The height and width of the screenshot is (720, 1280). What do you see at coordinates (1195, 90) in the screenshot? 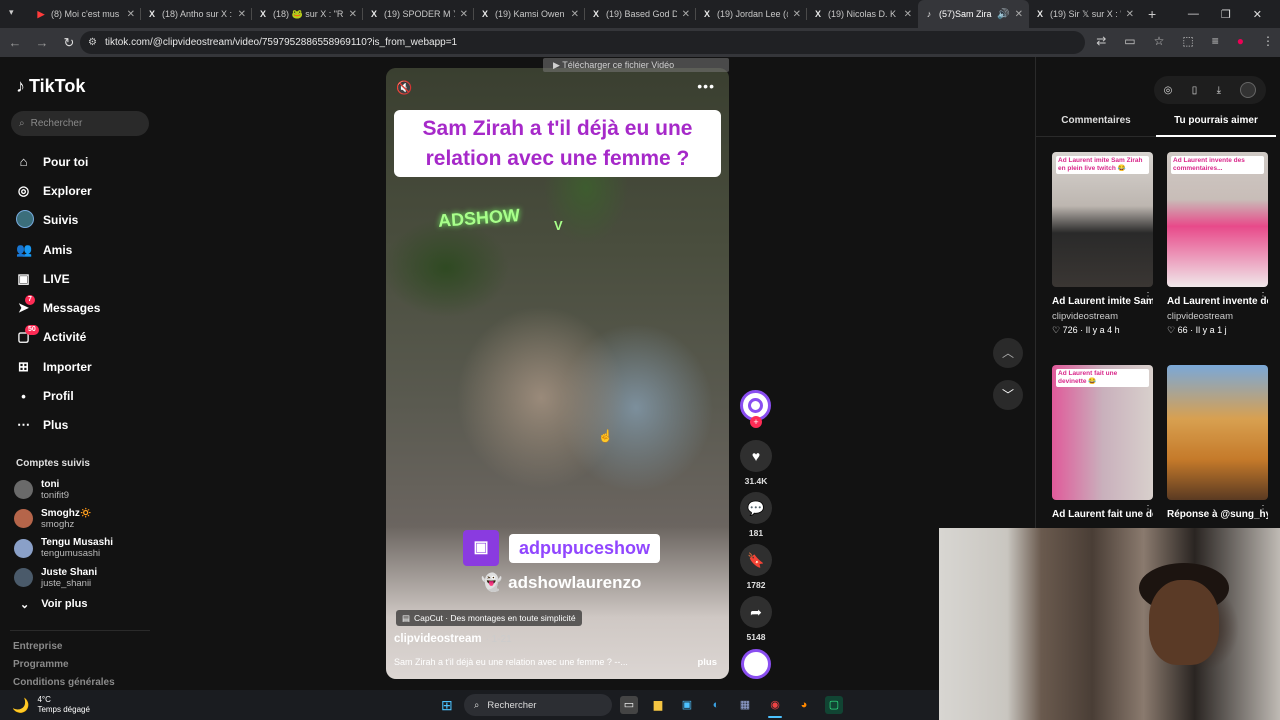
I see `phone-icon: ▯` at bounding box center [1195, 90].